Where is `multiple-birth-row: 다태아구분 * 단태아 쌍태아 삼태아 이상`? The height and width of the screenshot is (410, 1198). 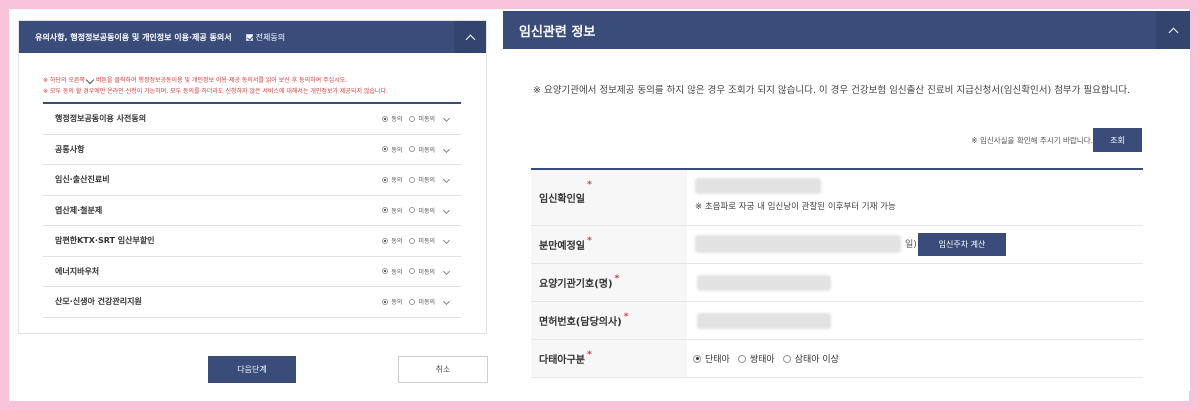 multiple-birth-row: 다태아구분 * 단태아 쌍태아 삼태아 이상 is located at coordinates (837, 359).